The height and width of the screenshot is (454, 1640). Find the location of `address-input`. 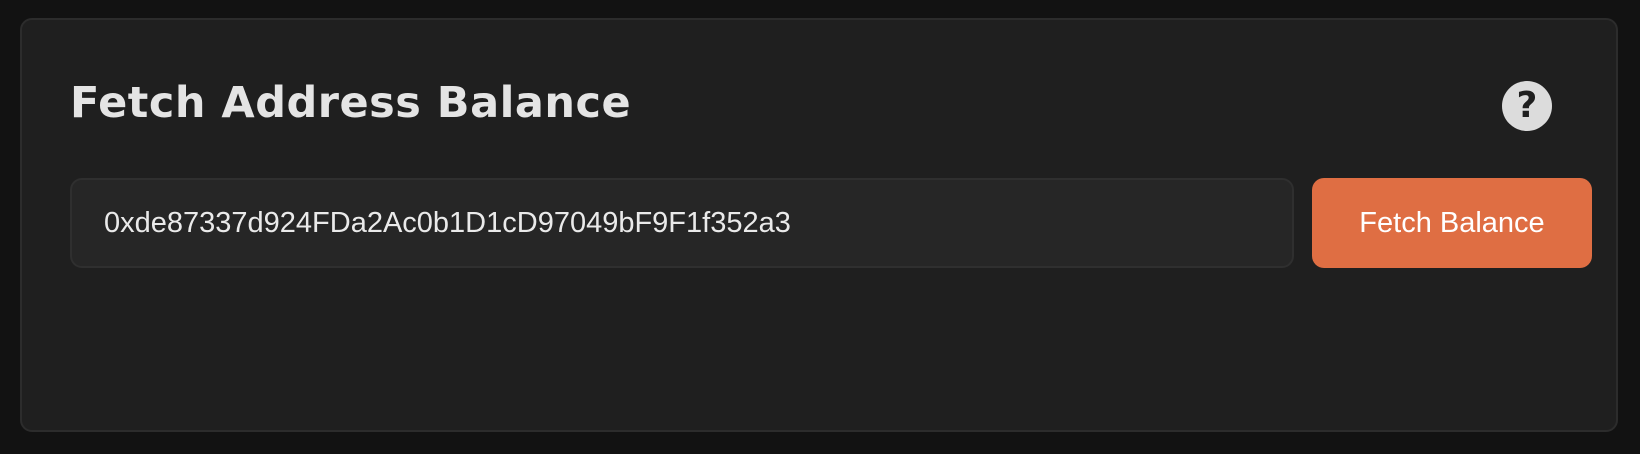

address-input is located at coordinates (682, 223).